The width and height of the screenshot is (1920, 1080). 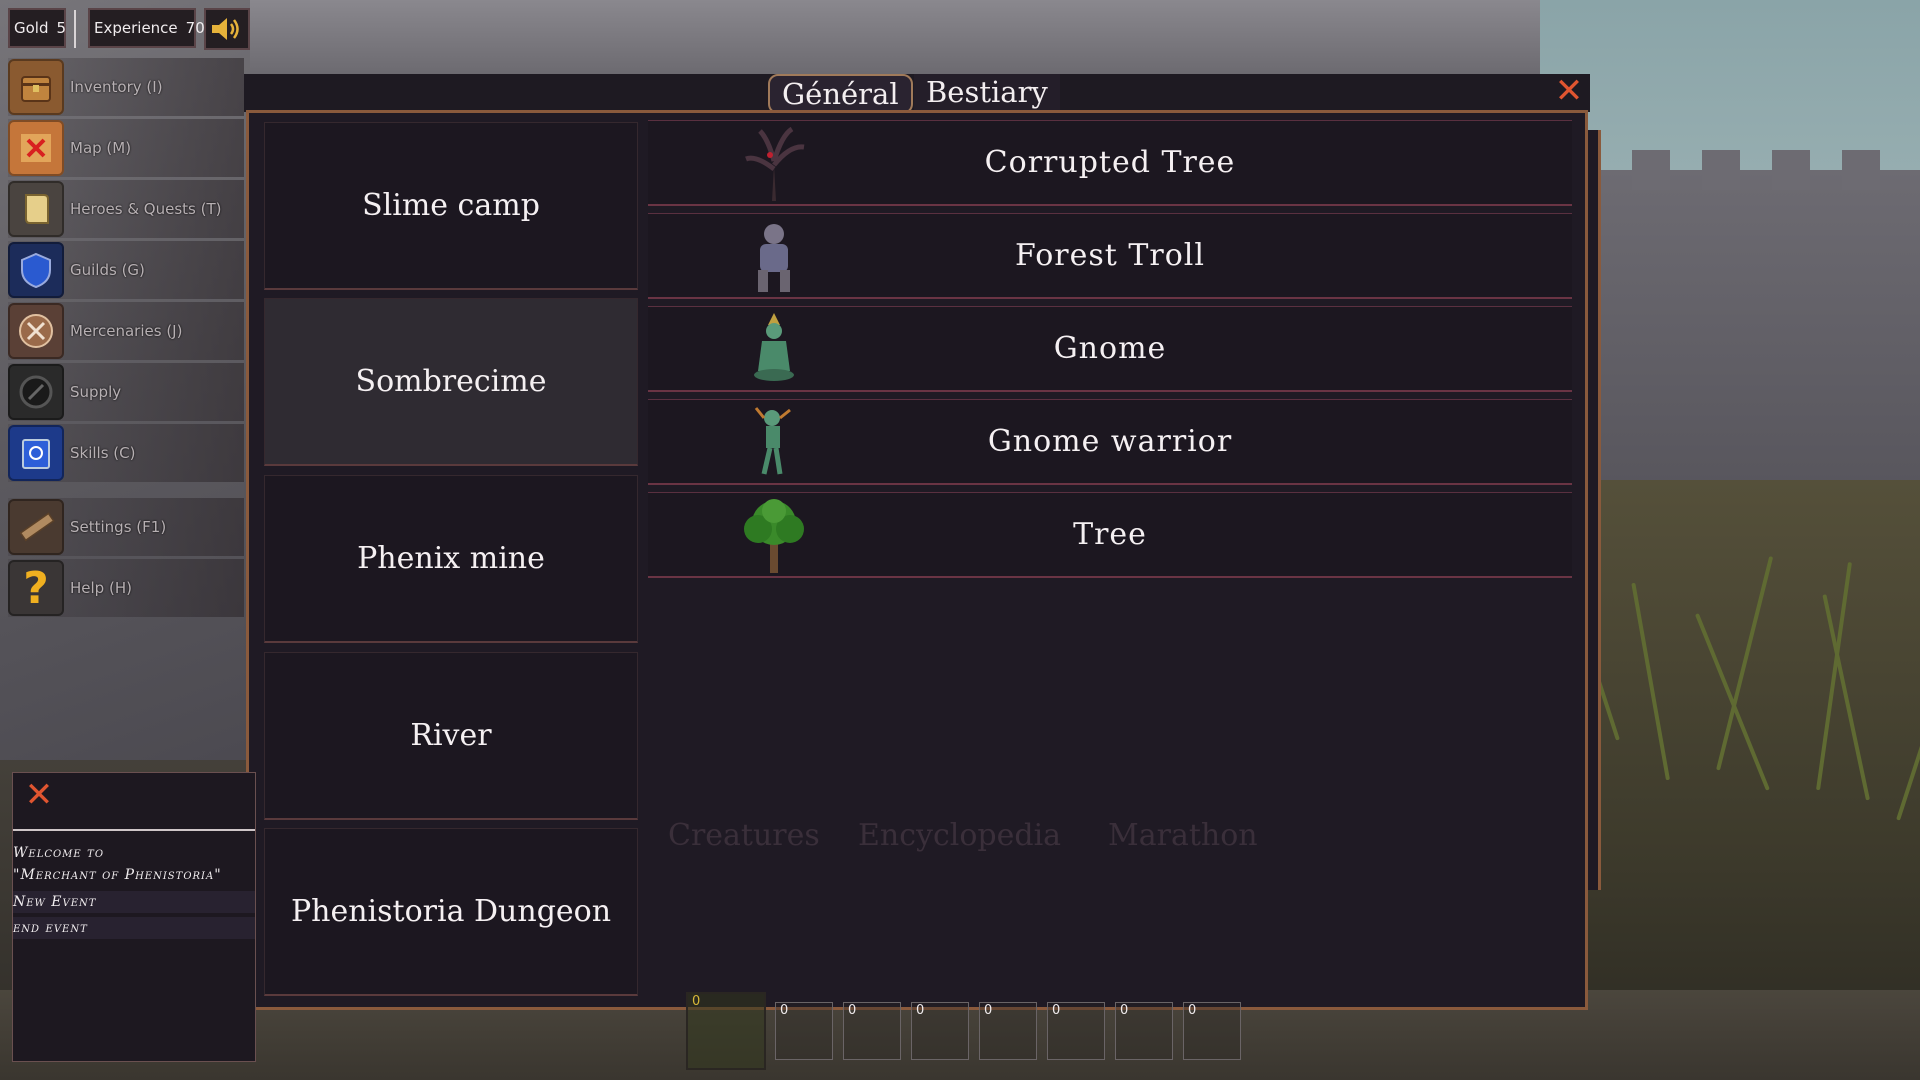 What do you see at coordinates (136, 28) in the screenshot?
I see `experience-label: Experience` at bounding box center [136, 28].